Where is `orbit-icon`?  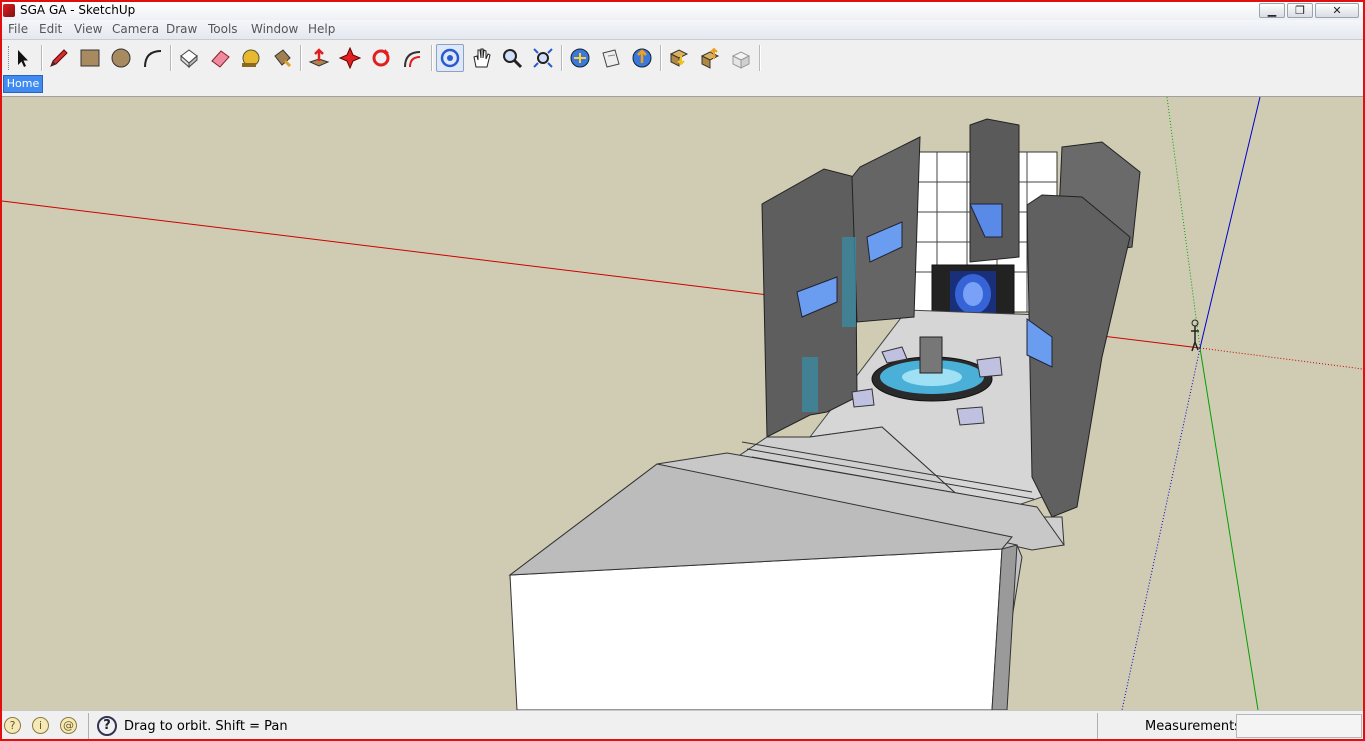
orbit-icon is located at coordinates (450, 58).